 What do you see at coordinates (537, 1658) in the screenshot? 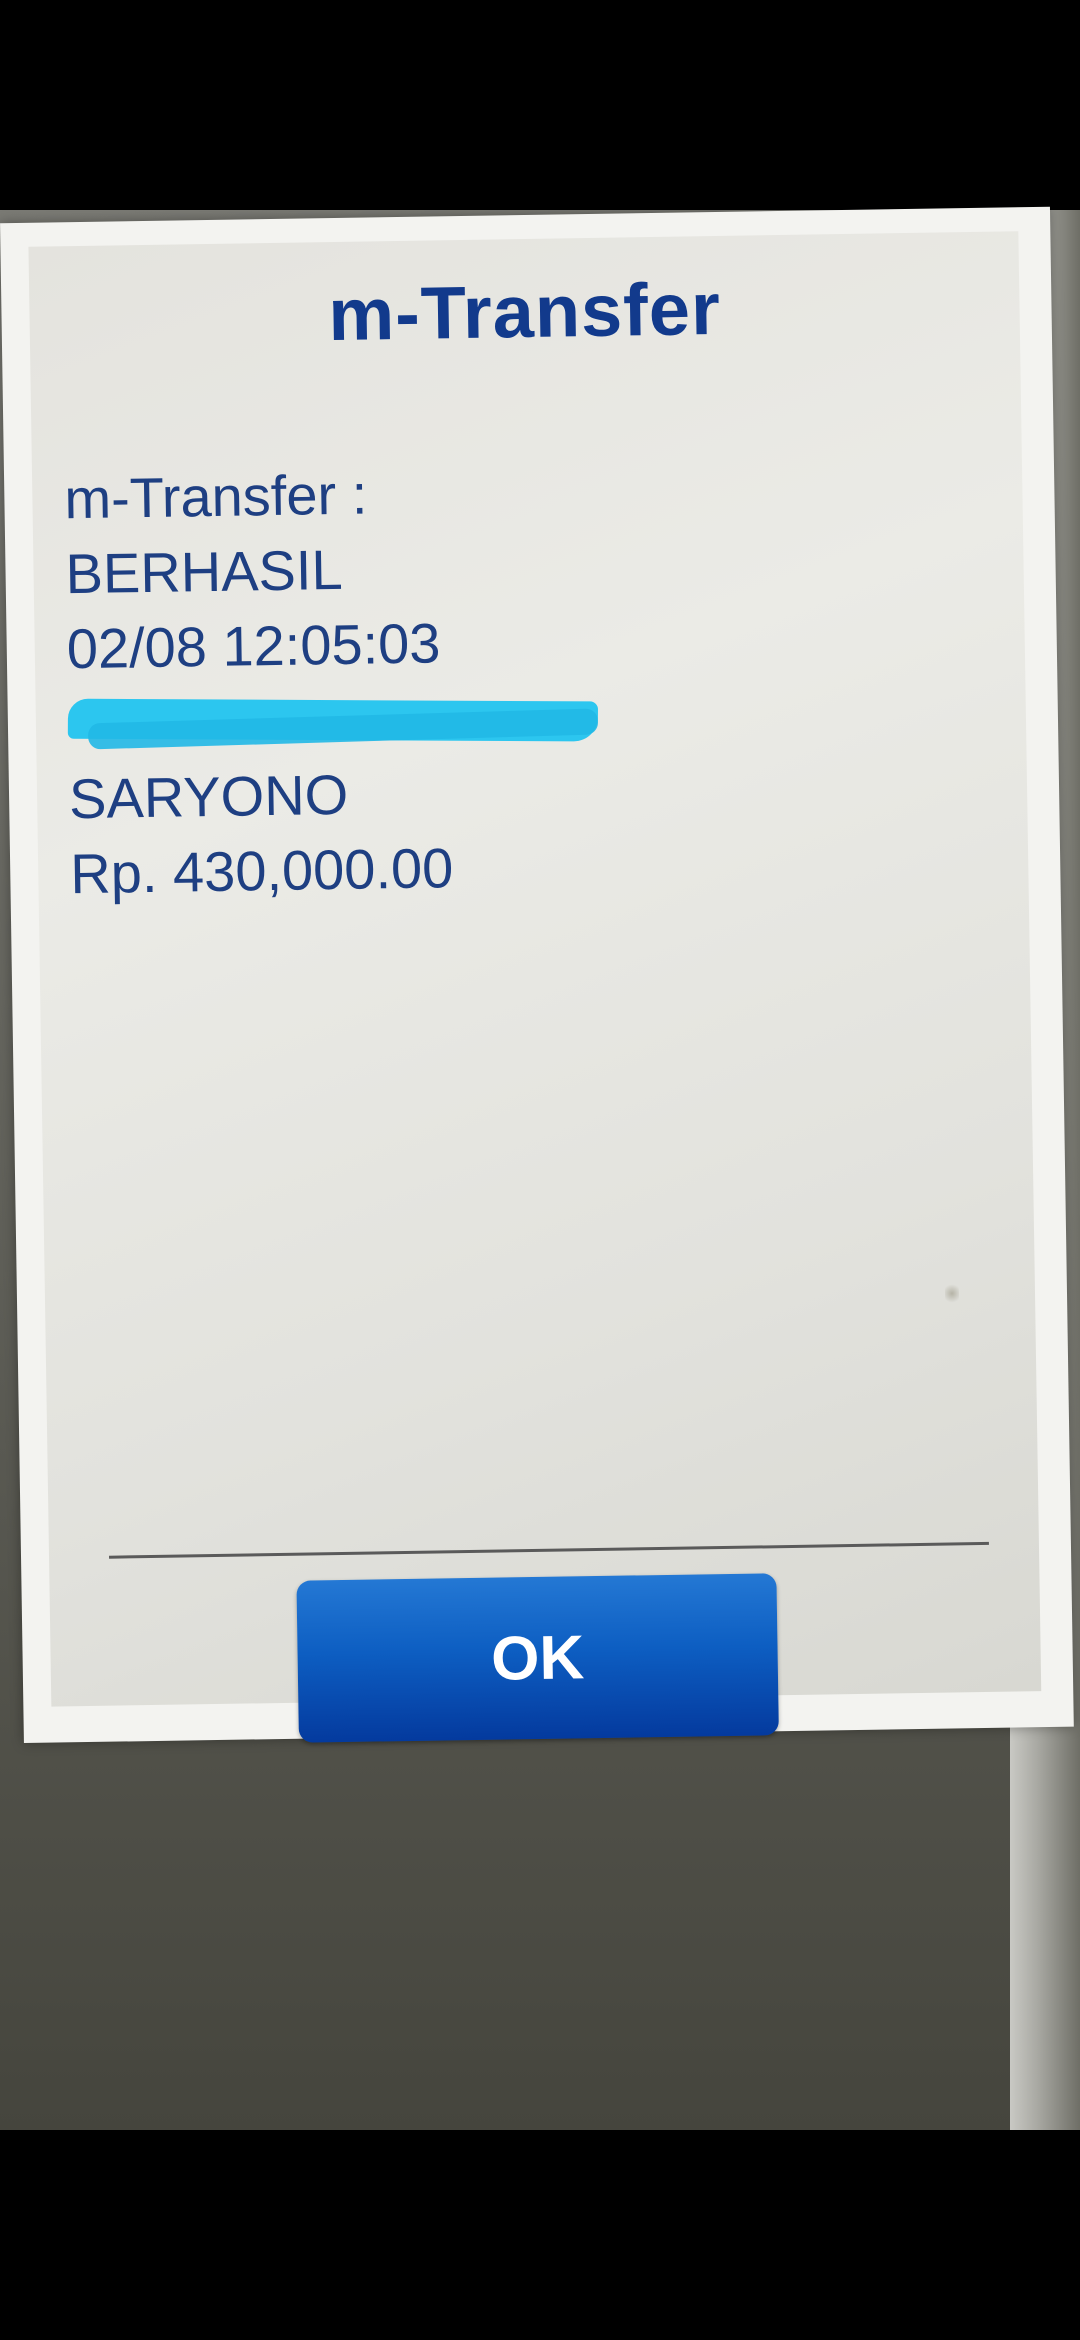
I see `ok-button: OK` at bounding box center [537, 1658].